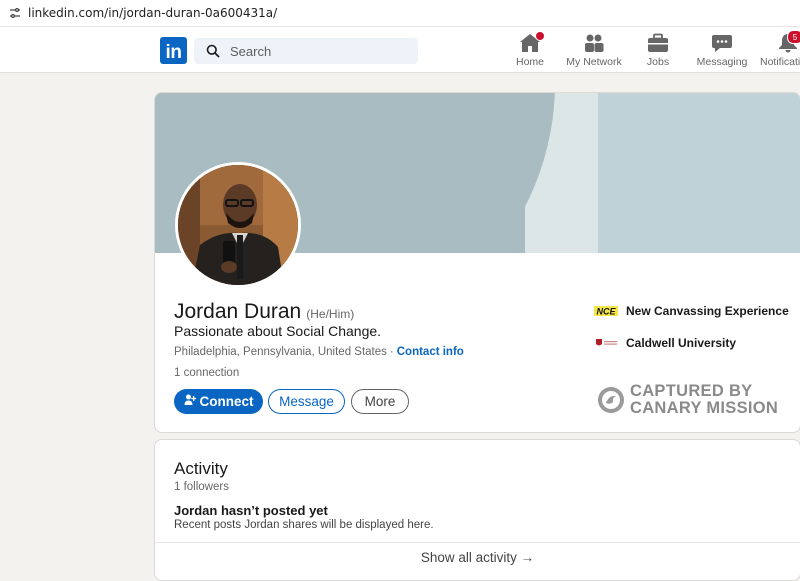 The height and width of the screenshot is (581, 800). What do you see at coordinates (173, 50) in the screenshot?
I see `linkedin-logo: in` at bounding box center [173, 50].